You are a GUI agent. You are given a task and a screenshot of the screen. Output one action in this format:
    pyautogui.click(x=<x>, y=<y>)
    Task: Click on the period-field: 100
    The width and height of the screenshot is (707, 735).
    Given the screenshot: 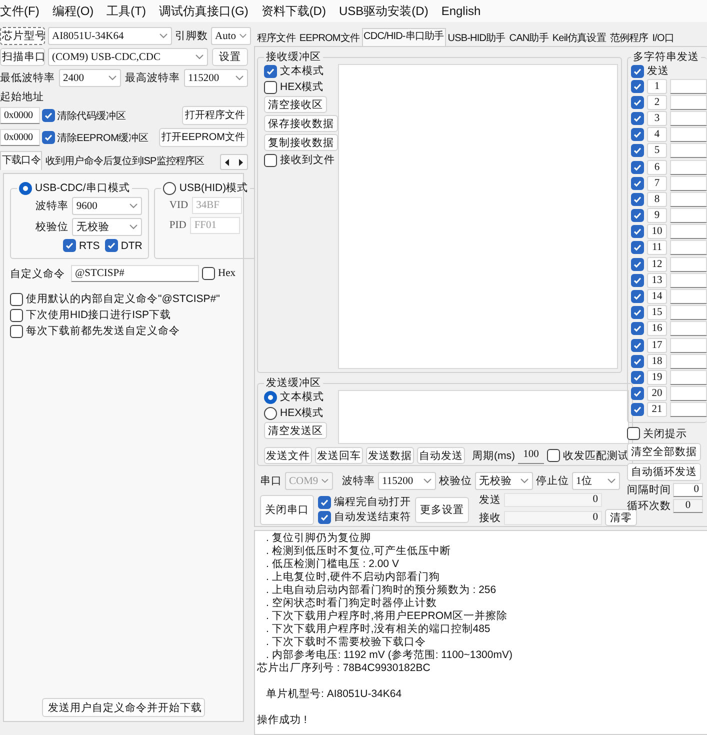 What is the action you would take?
    pyautogui.click(x=531, y=455)
    